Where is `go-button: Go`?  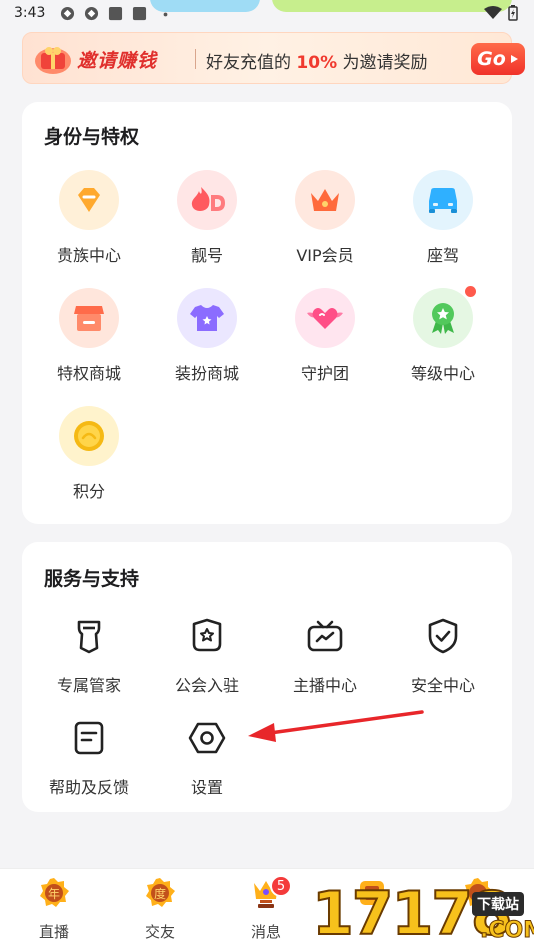 go-button: Go is located at coordinates (498, 59).